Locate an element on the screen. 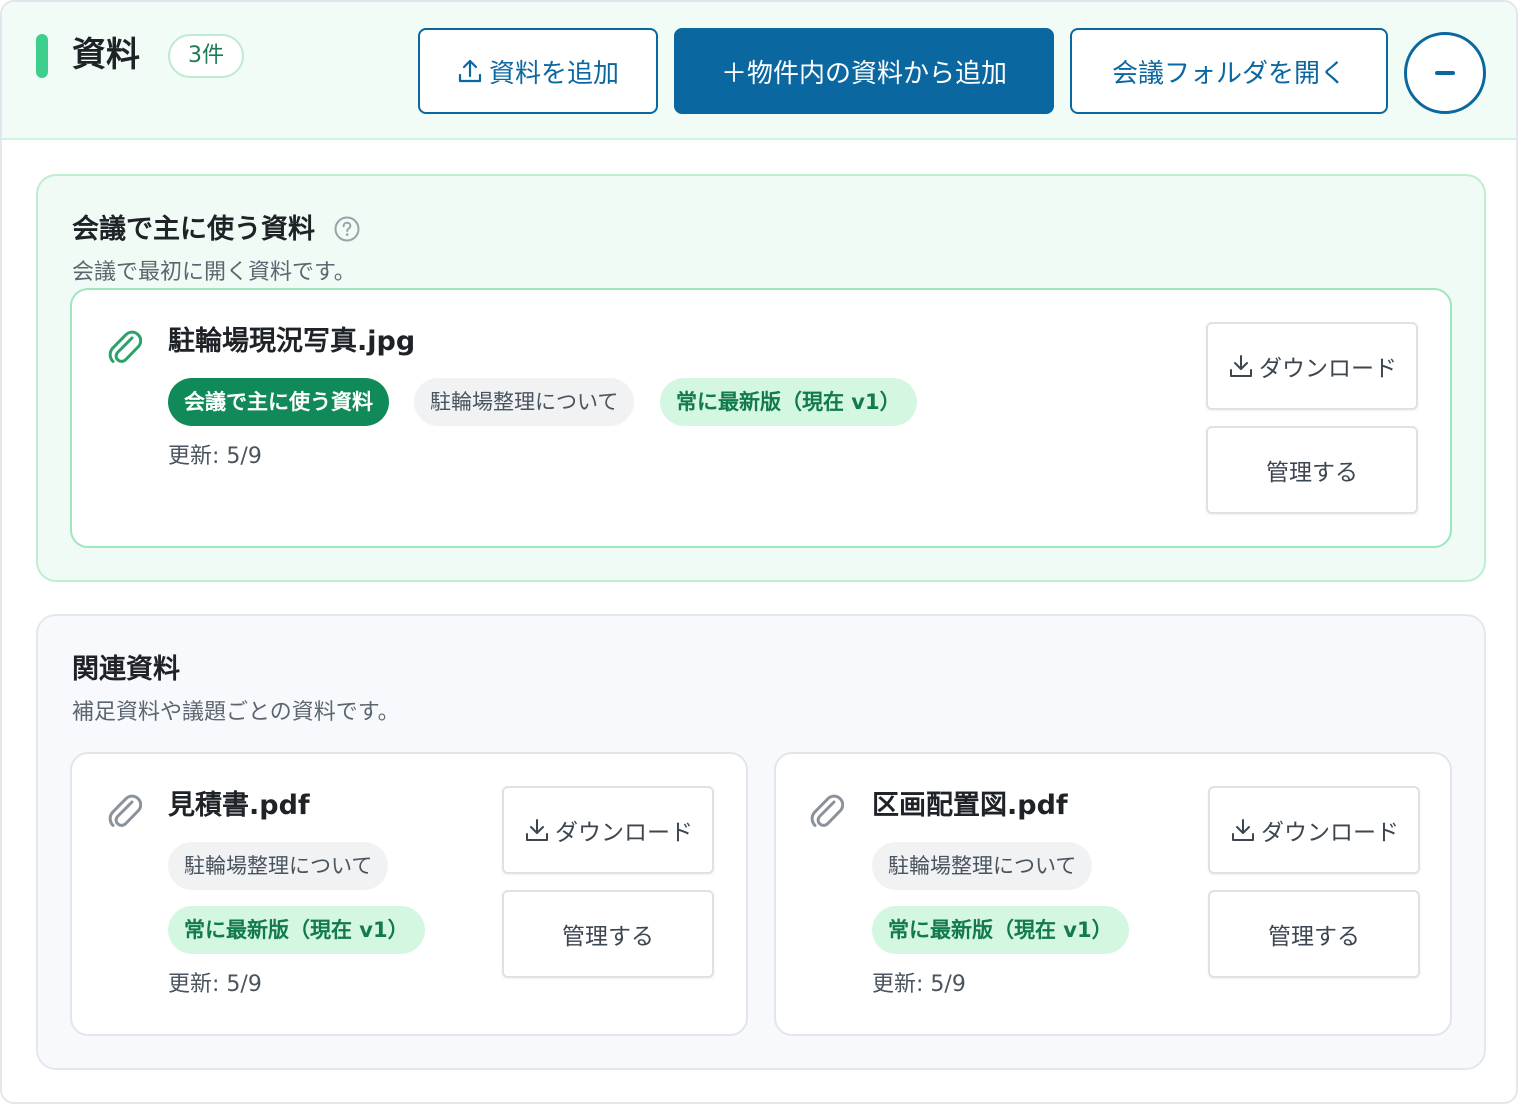 The width and height of the screenshot is (1518, 1104). related-section-title: 関連資料 is located at coordinates (126, 669).